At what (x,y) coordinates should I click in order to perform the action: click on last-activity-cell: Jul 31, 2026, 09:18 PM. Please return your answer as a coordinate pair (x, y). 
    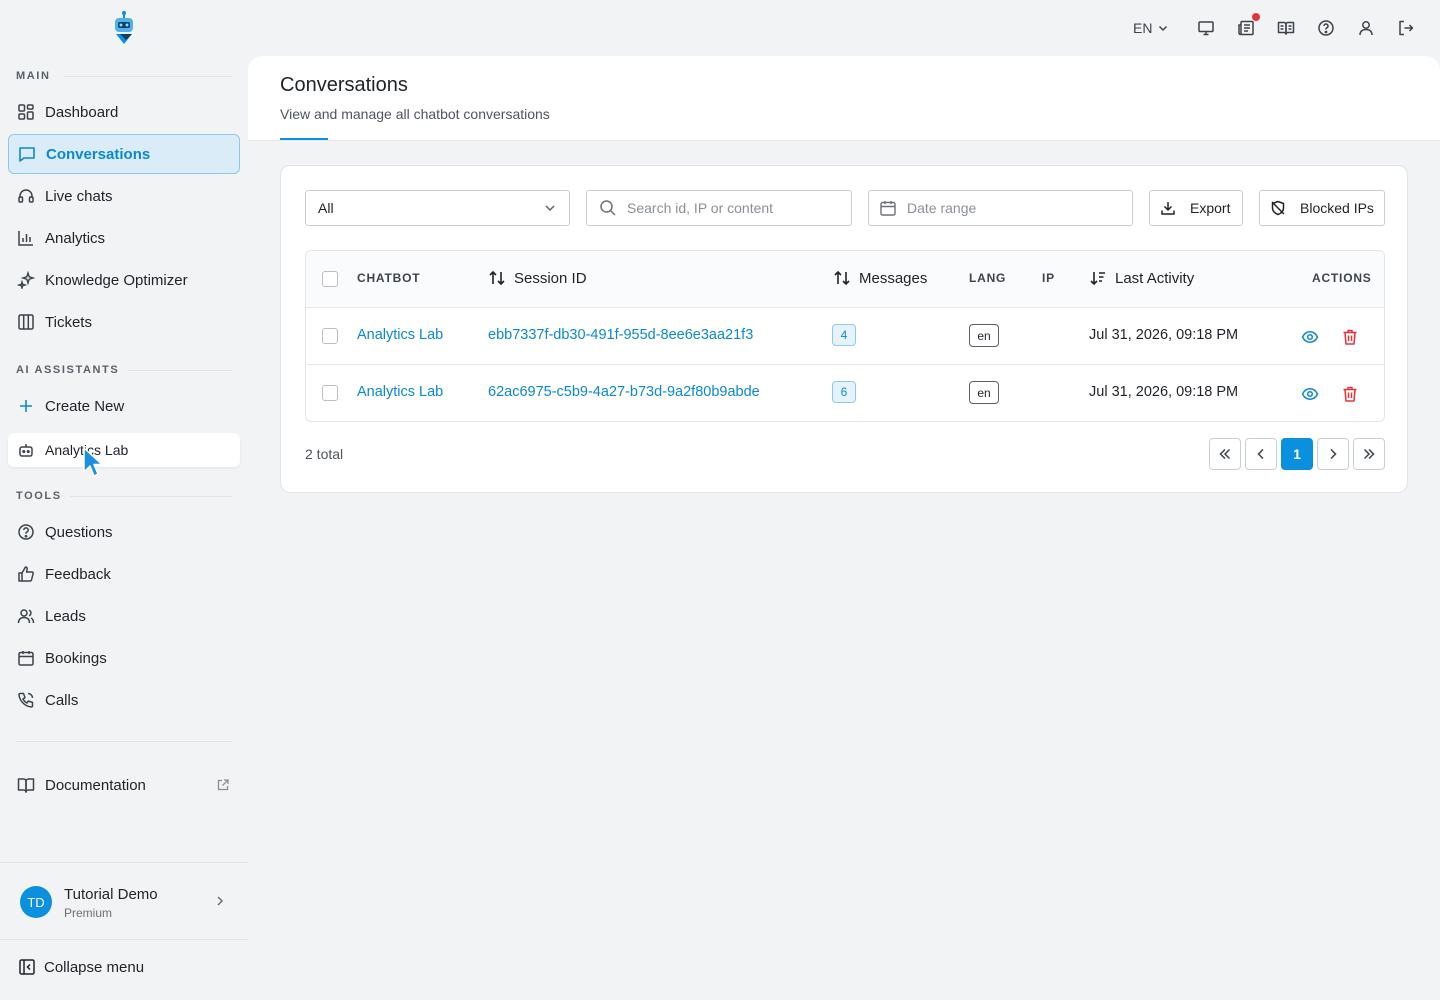
    Looking at the image, I should click on (1164, 392).